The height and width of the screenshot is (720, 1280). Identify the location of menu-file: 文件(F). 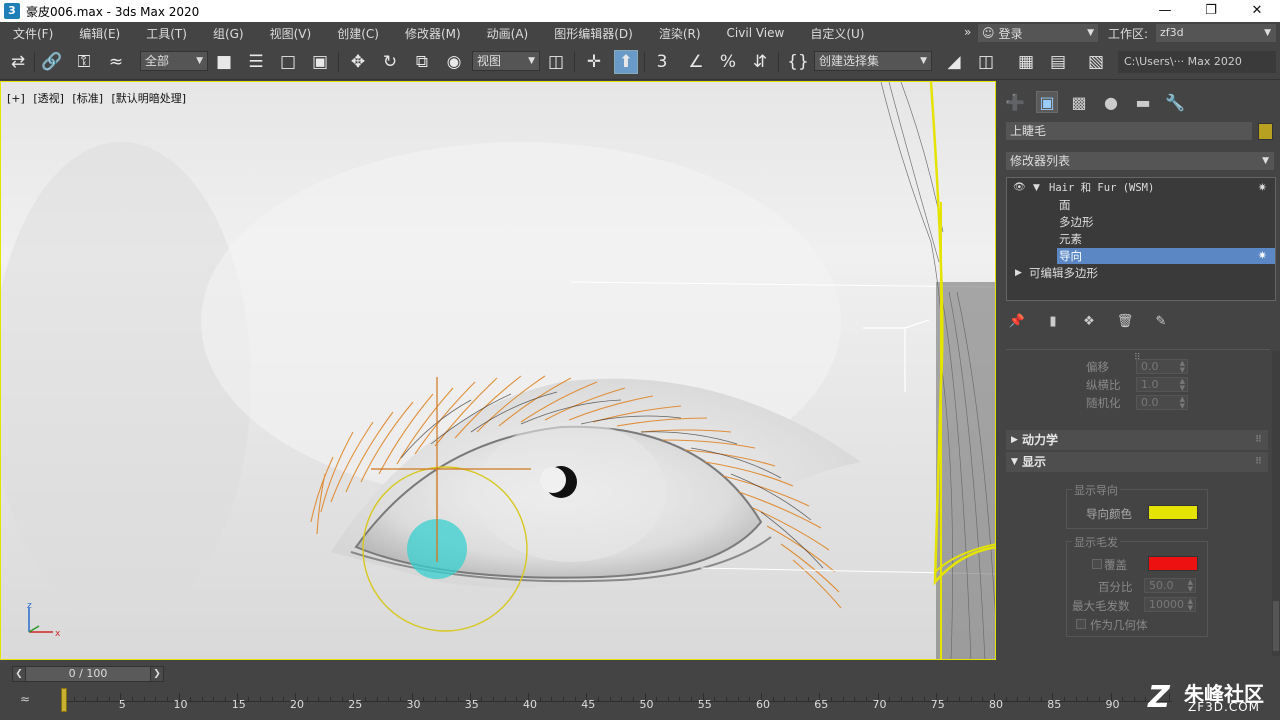
(33, 33).